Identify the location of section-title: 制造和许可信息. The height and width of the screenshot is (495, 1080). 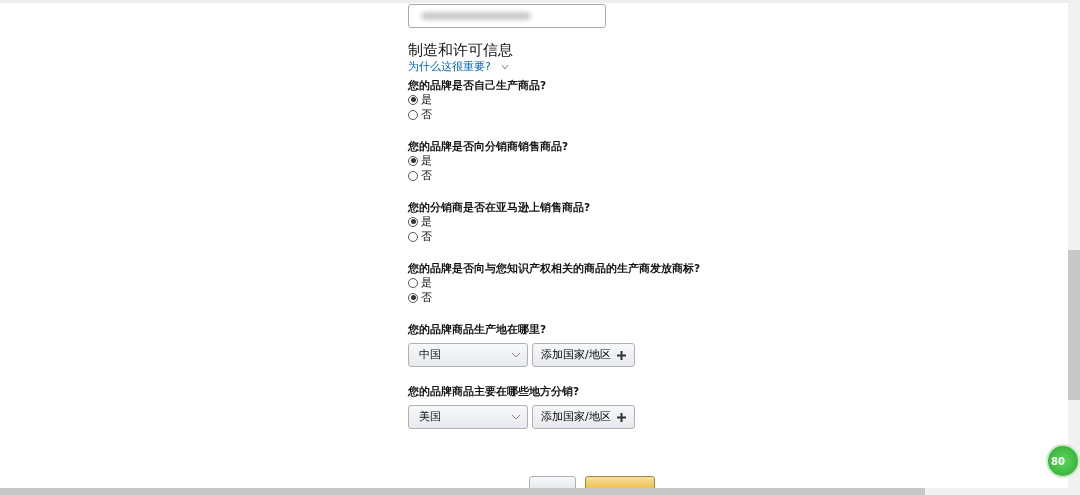
(461, 50).